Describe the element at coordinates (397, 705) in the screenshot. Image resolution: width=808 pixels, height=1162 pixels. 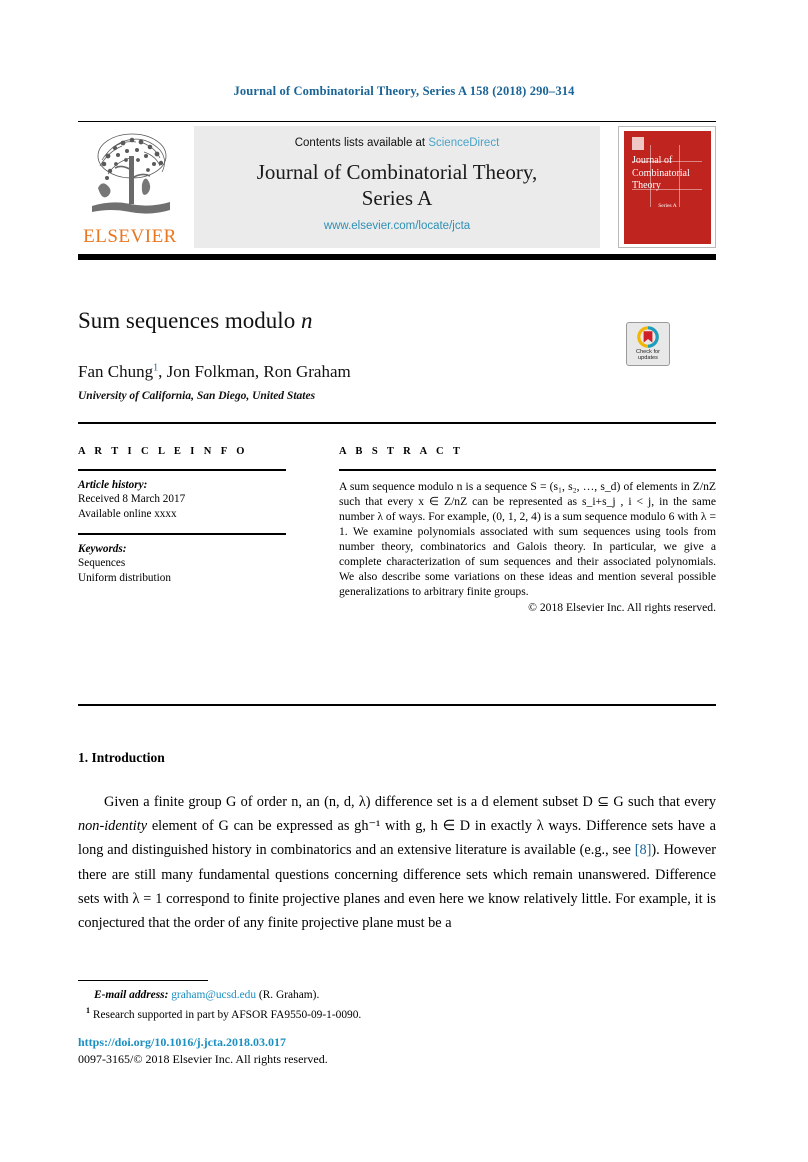
I see `info-section-bottom-rule` at that location.